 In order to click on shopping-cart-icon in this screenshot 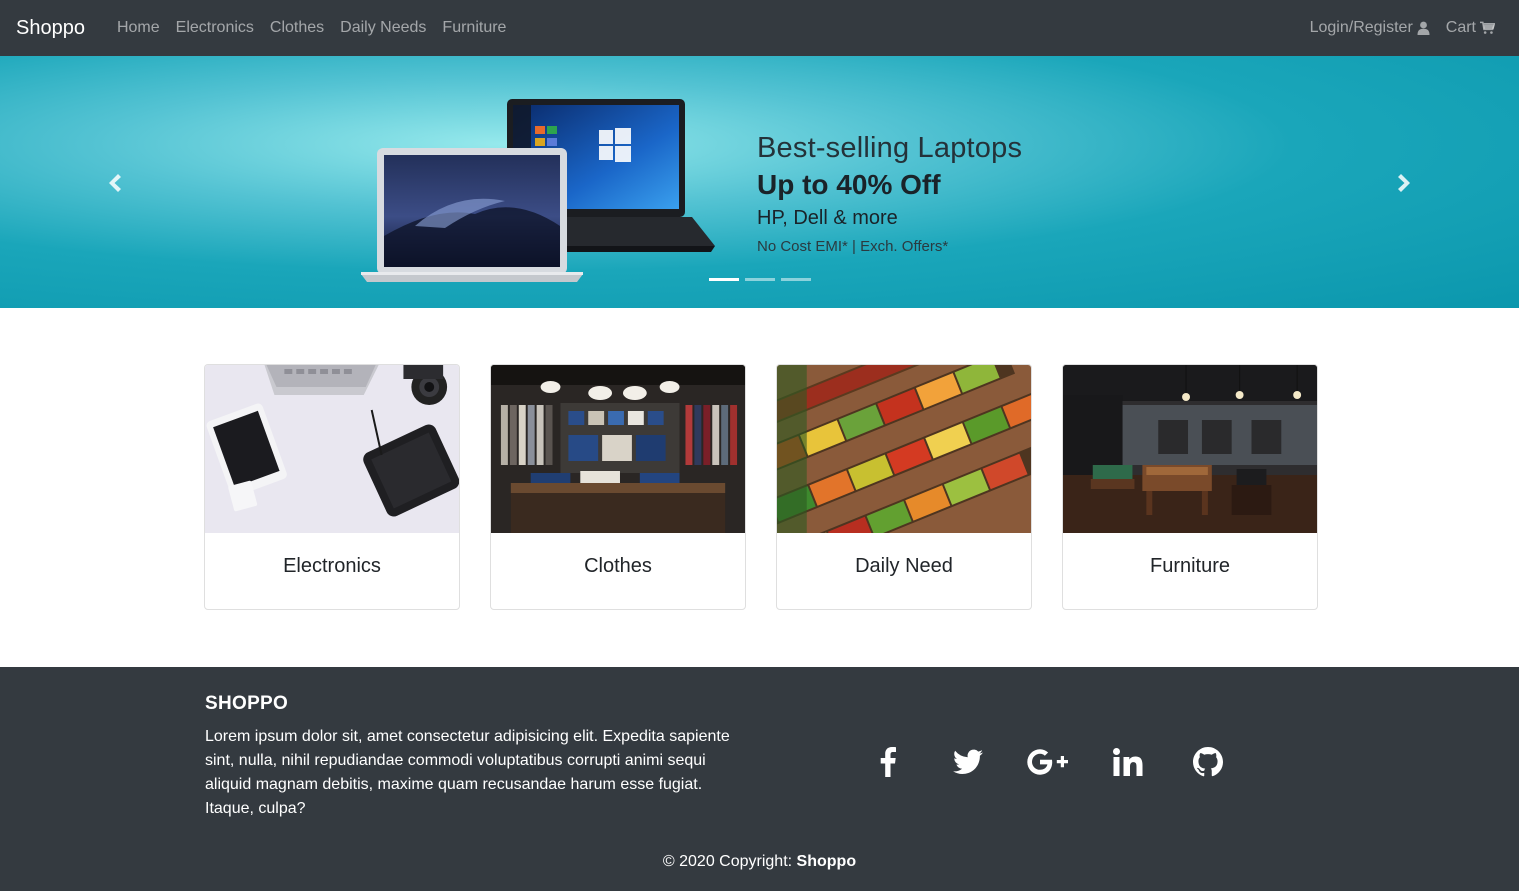, I will do `click(1487, 27)`.